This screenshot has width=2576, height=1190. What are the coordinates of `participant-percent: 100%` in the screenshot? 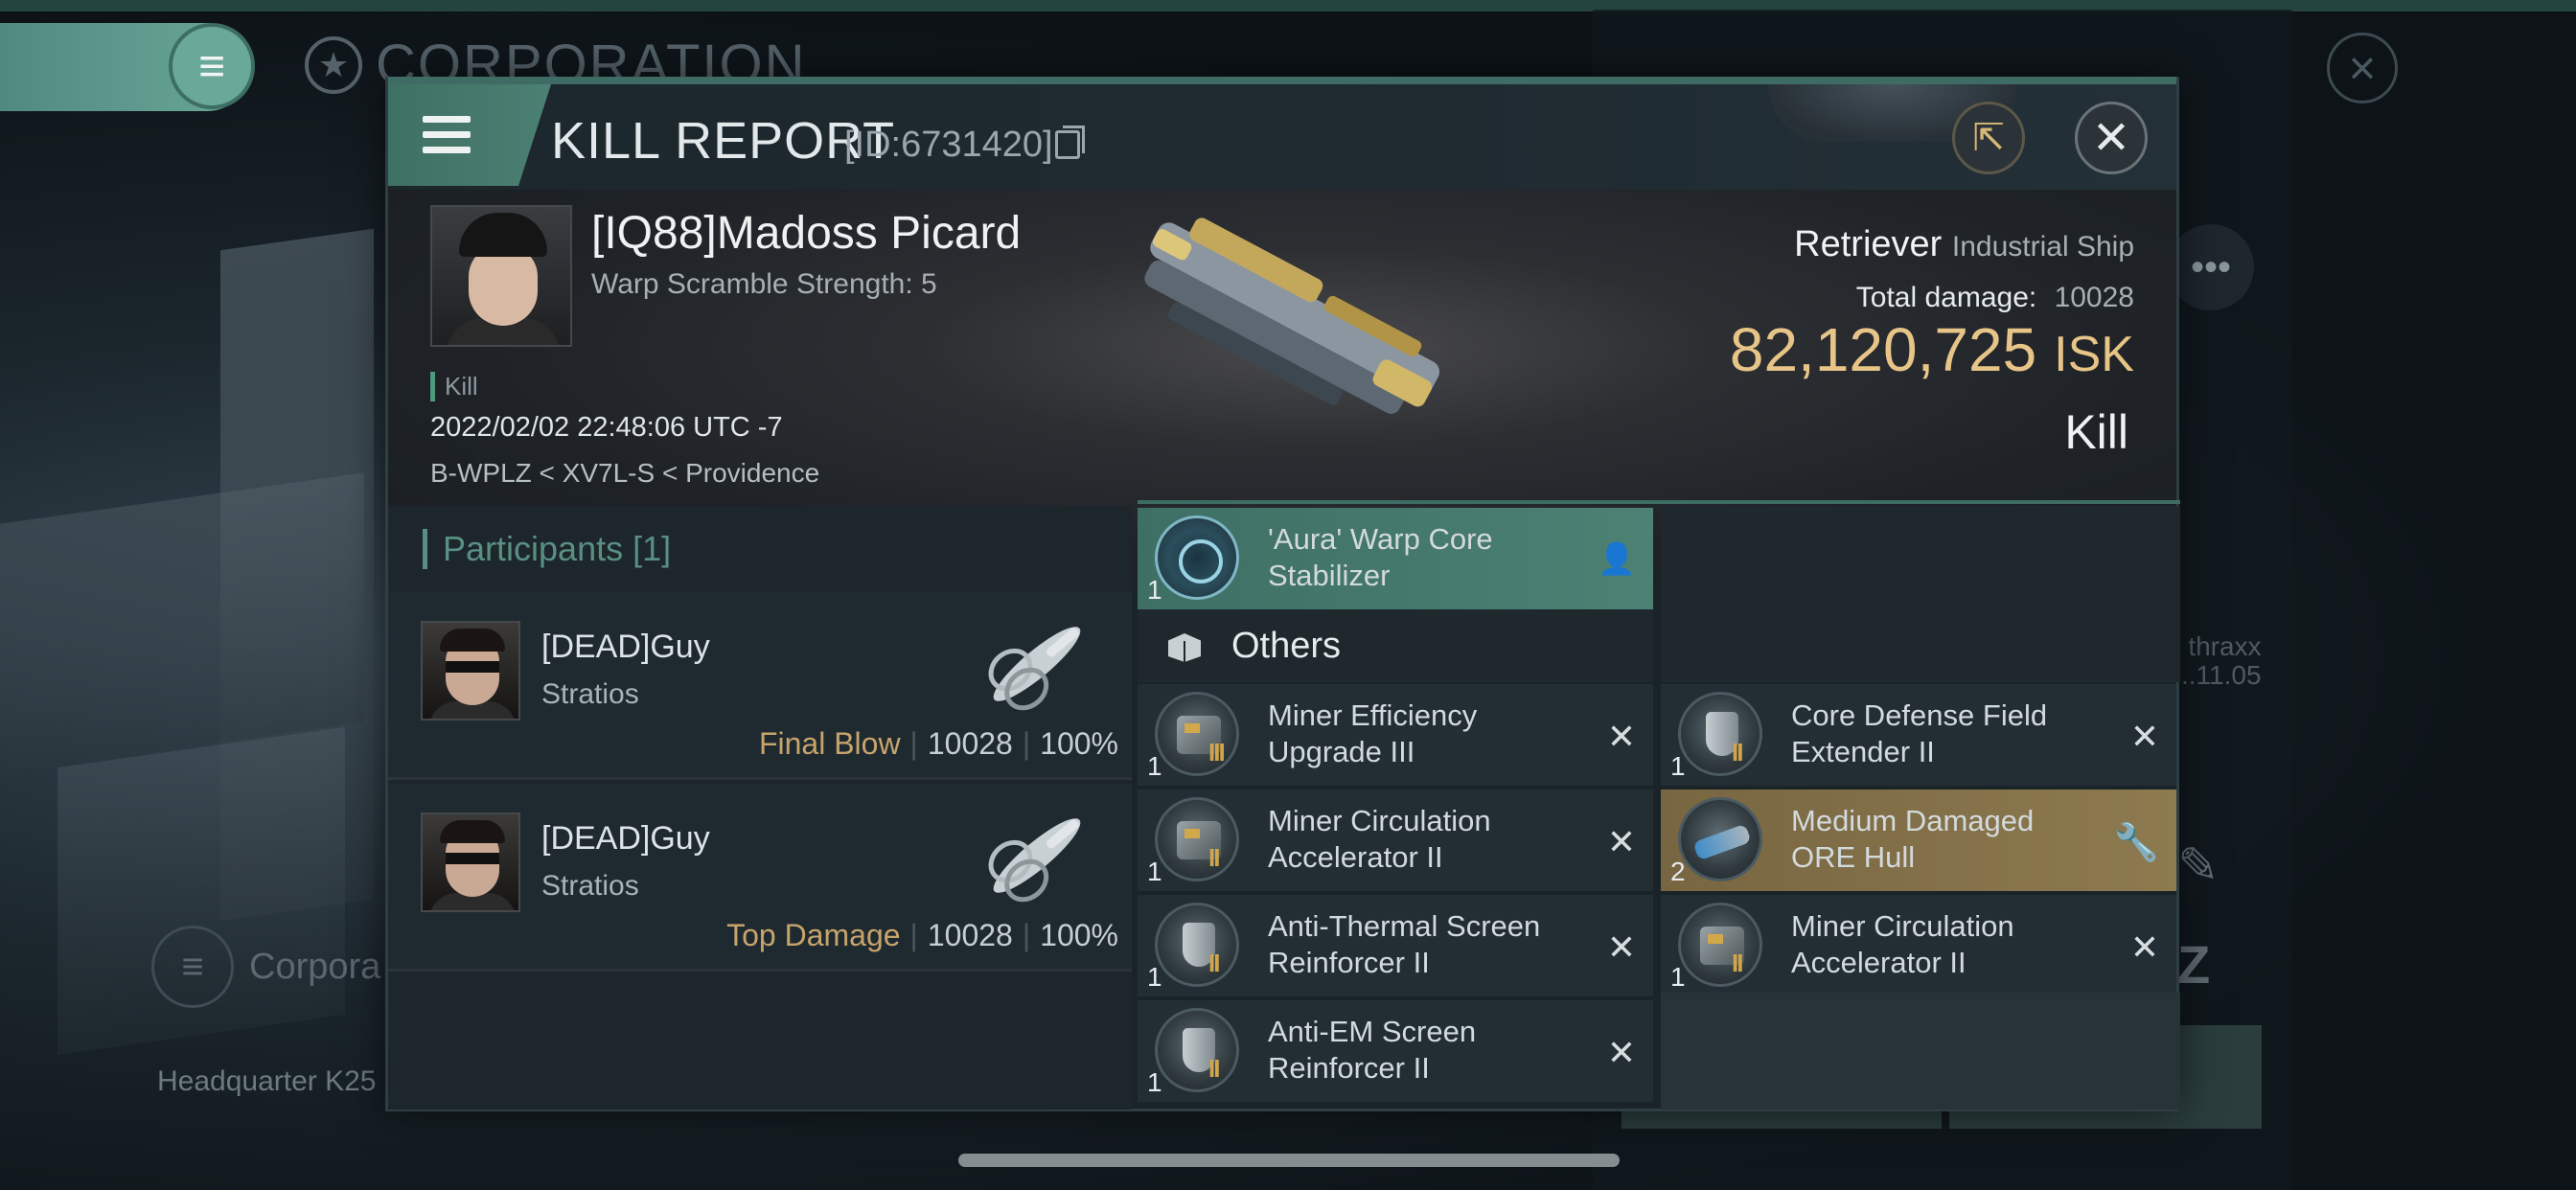 It's located at (1079, 935).